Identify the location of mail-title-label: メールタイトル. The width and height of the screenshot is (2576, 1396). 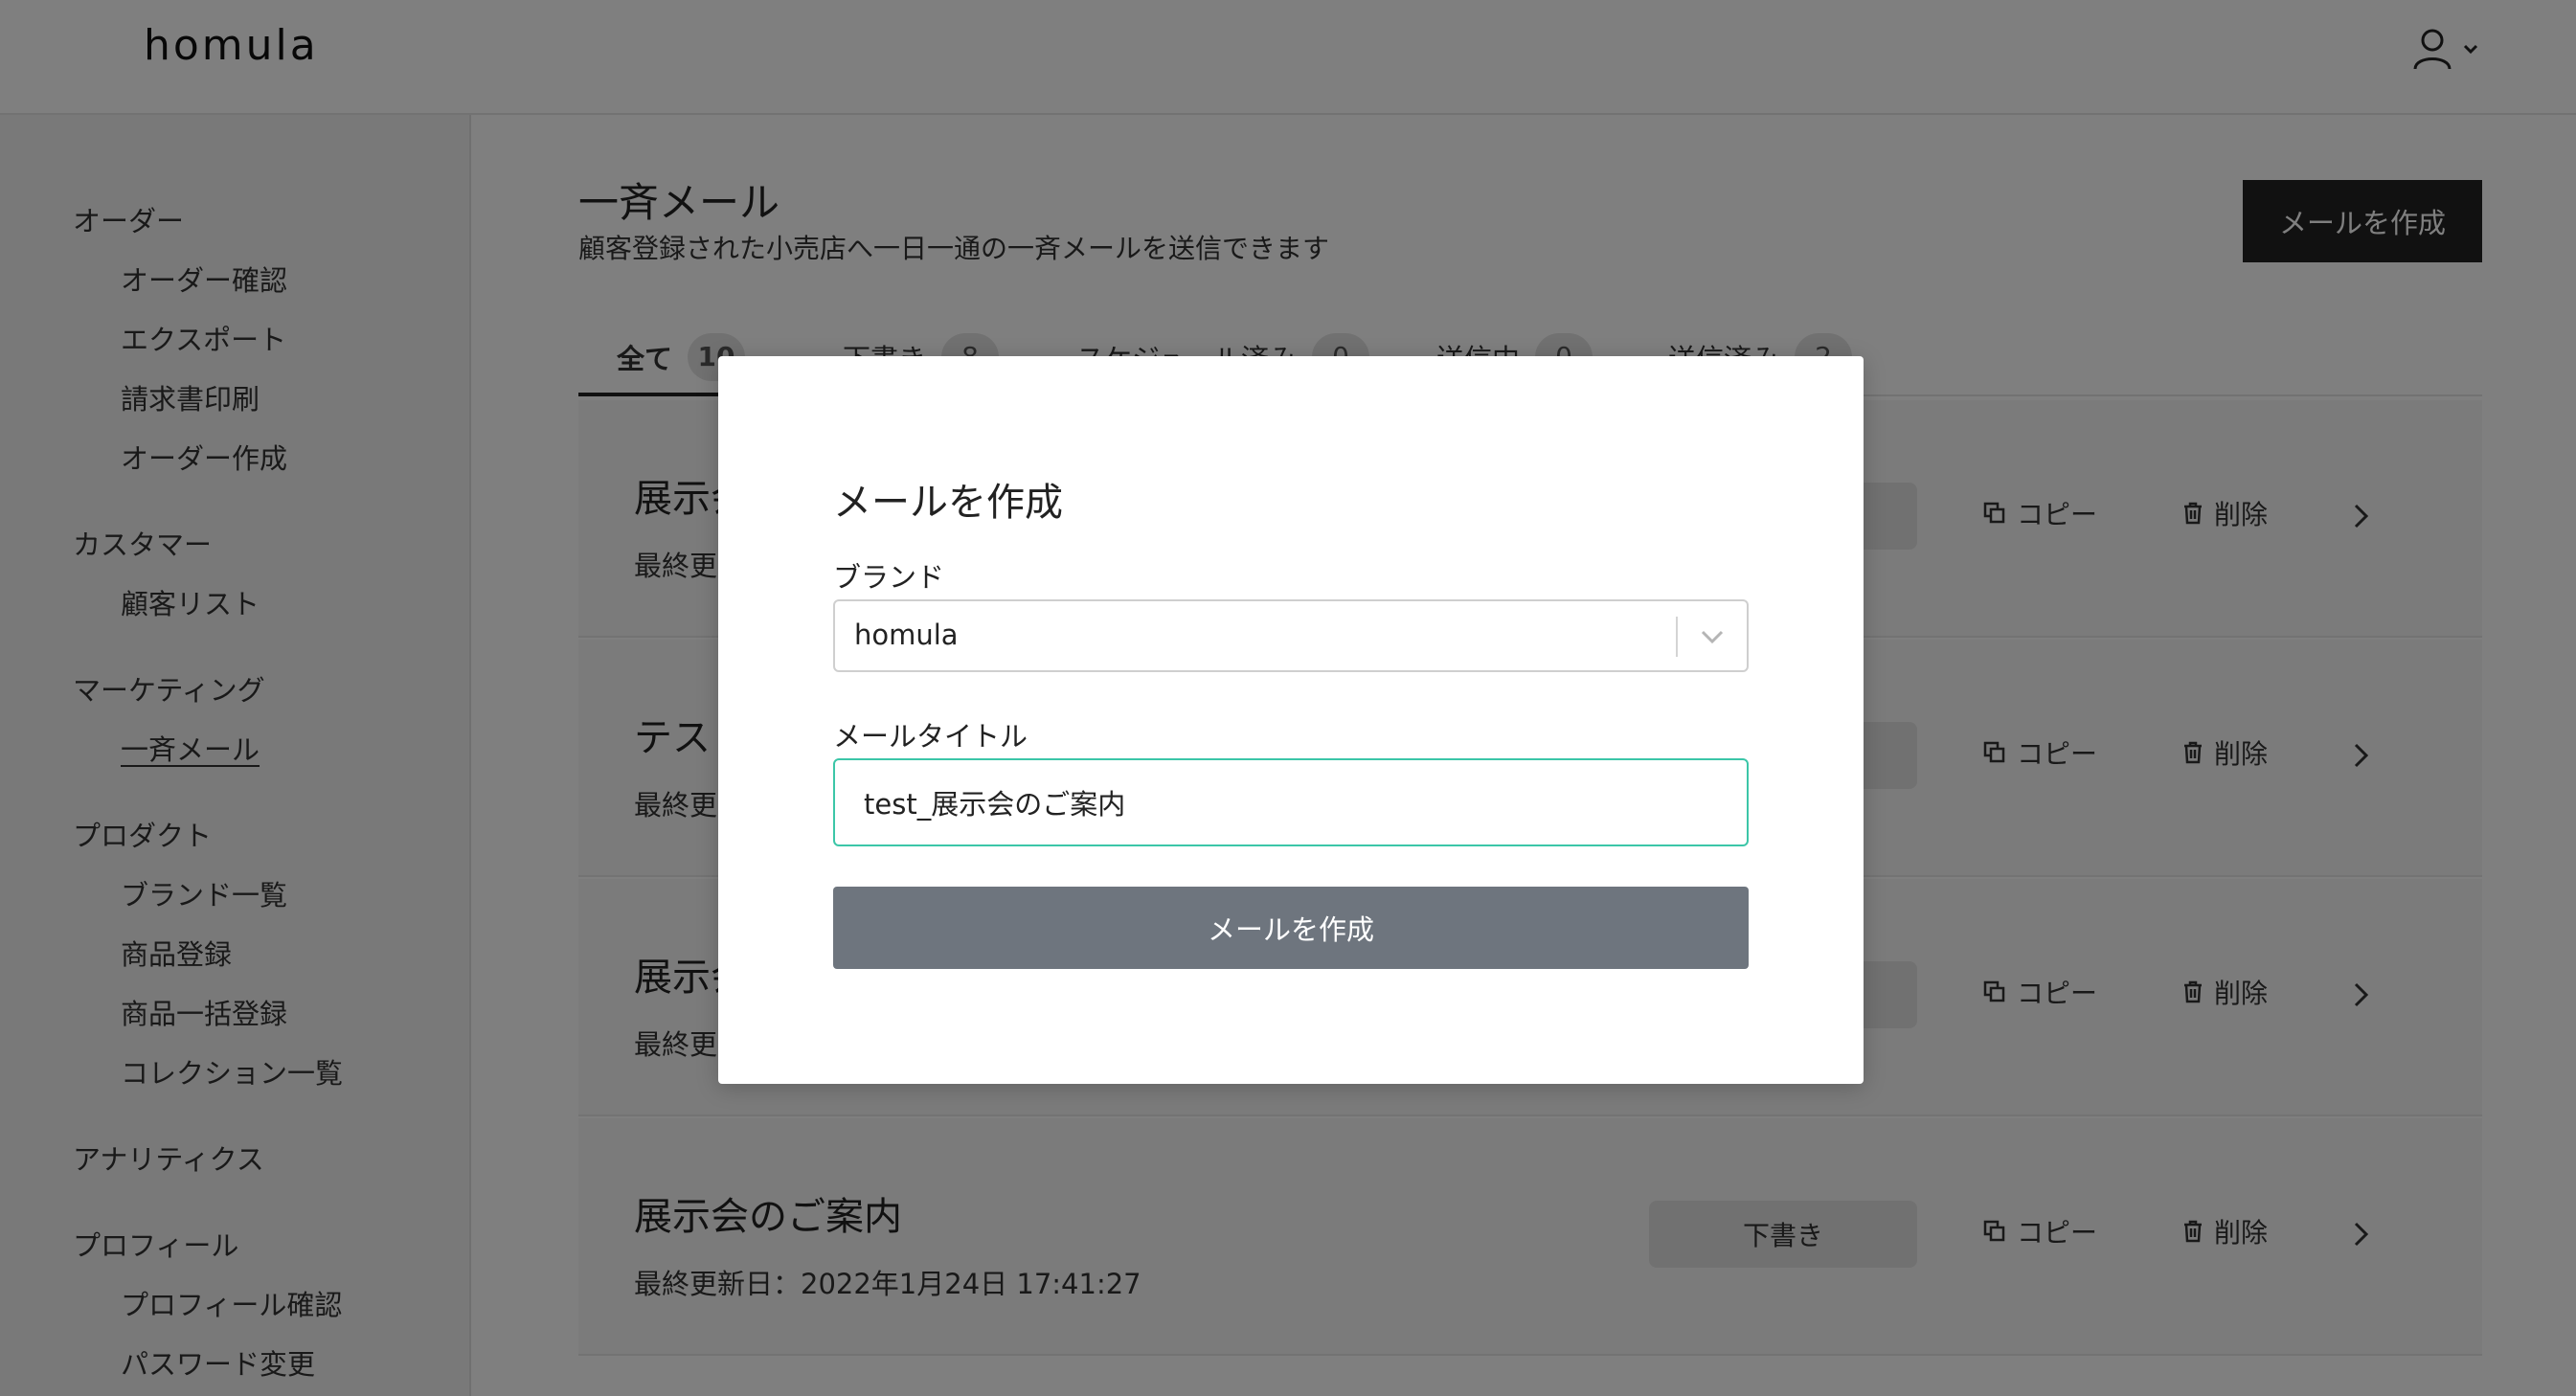
(930, 736).